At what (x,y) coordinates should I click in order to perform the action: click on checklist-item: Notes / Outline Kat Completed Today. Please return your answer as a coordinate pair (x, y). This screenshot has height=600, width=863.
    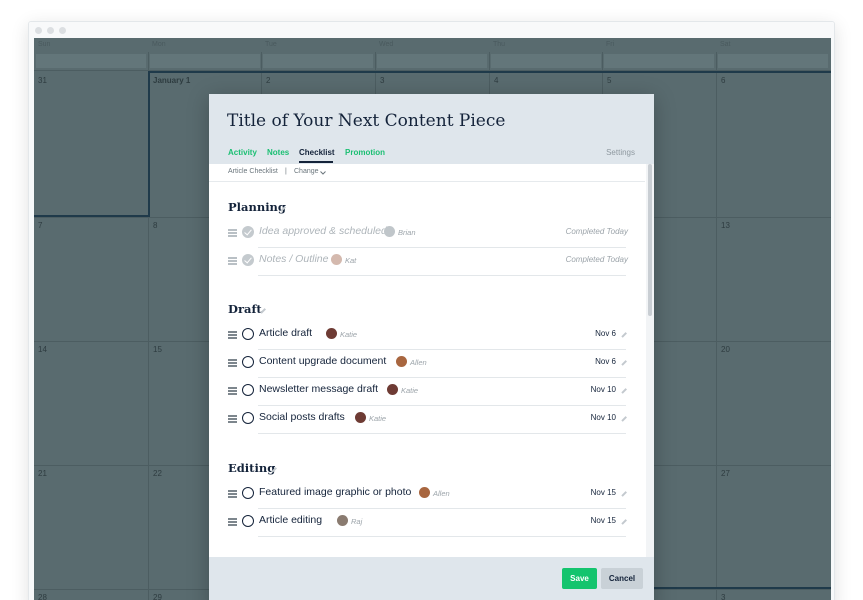
    Looking at the image, I should click on (428, 262).